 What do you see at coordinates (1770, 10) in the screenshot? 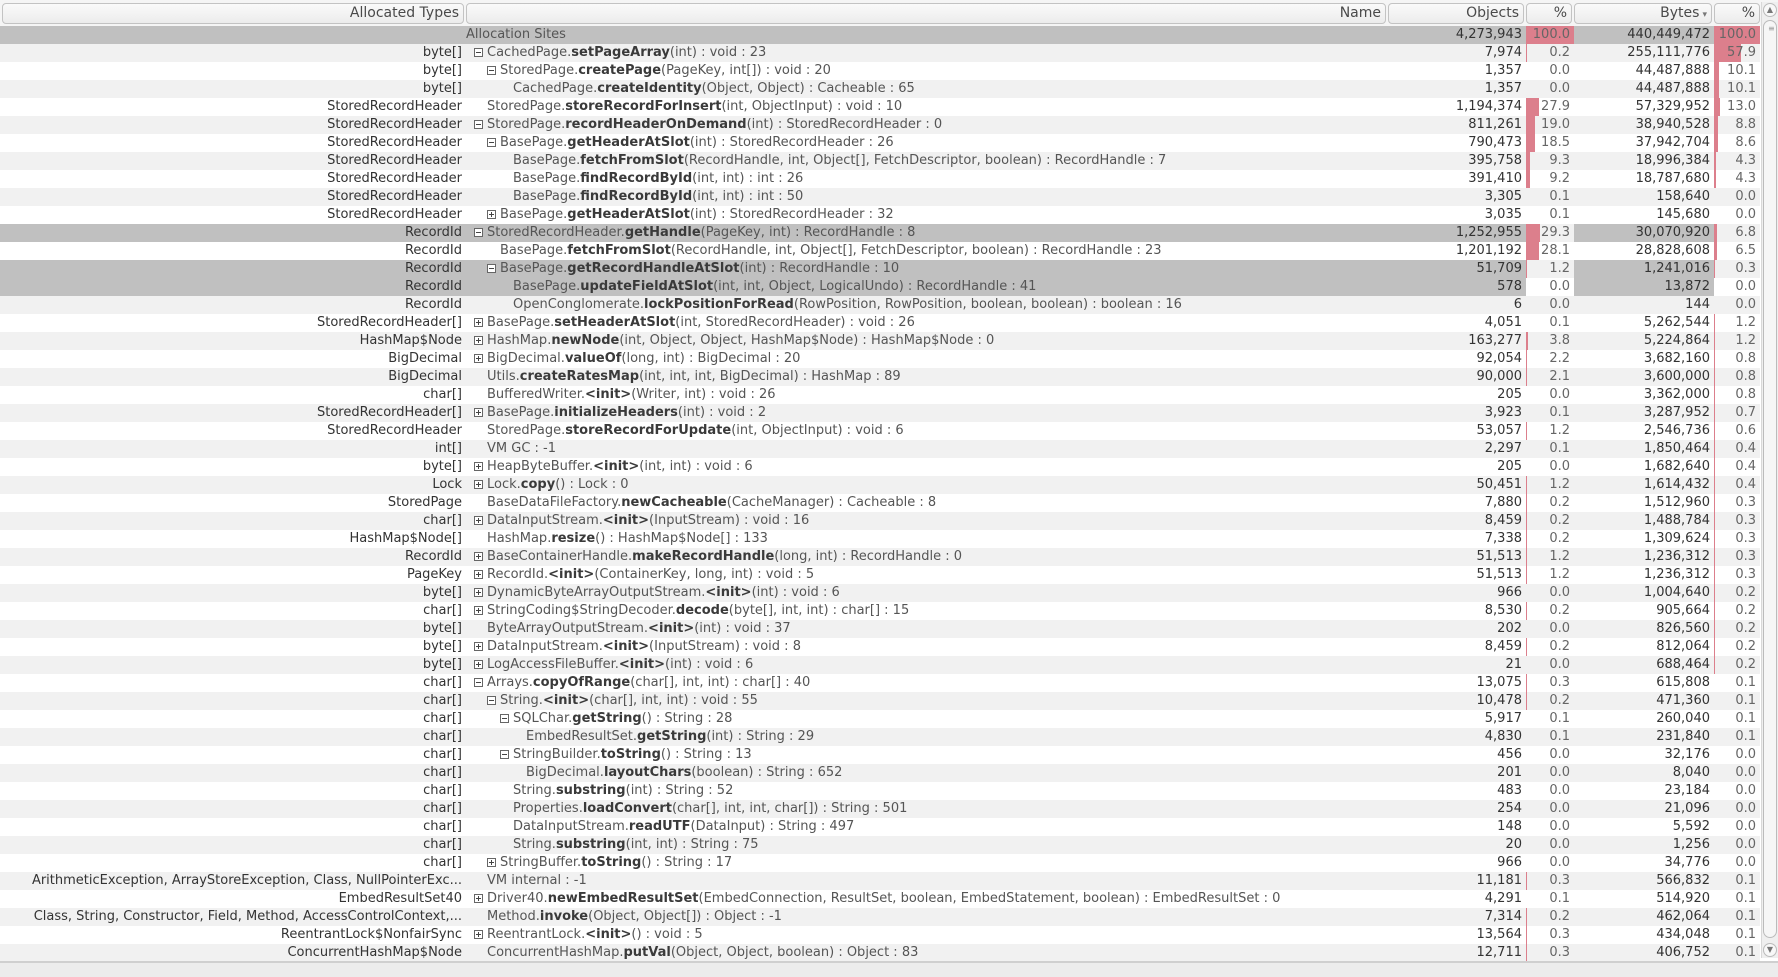
I see `scroll-up-arrow-icon: ▲` at bounding box center [1770, 10].